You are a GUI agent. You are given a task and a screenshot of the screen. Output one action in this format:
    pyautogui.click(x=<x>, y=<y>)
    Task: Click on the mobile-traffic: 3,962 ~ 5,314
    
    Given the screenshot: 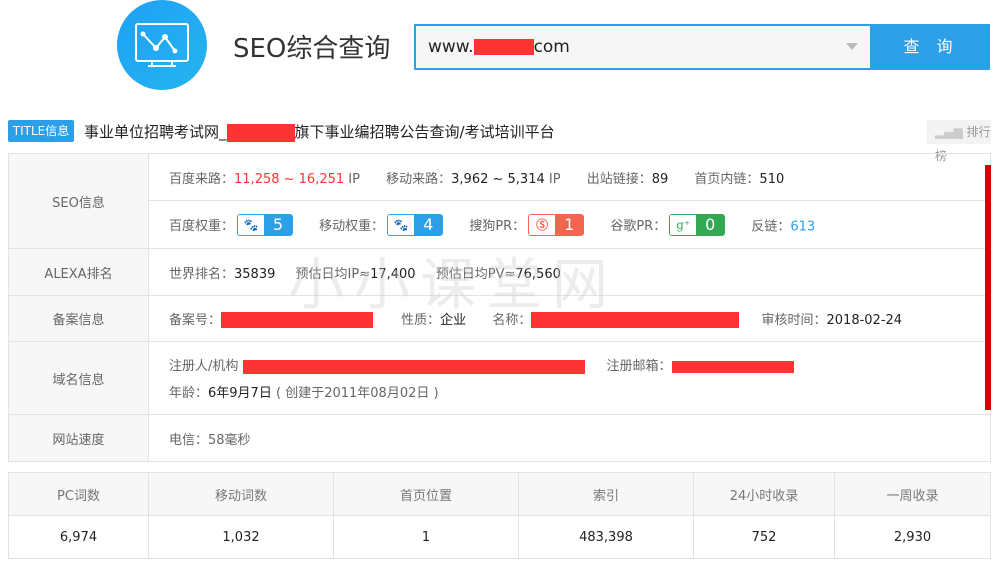 What is the action you would take?
    pyautogui.click(x=498, y=179)
    